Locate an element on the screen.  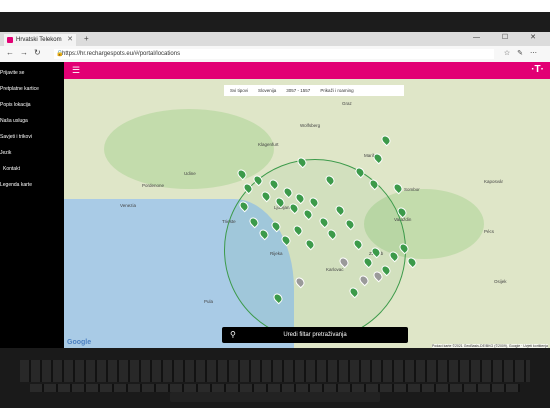
city-label: Osijek is located at coordinates (500, 281).